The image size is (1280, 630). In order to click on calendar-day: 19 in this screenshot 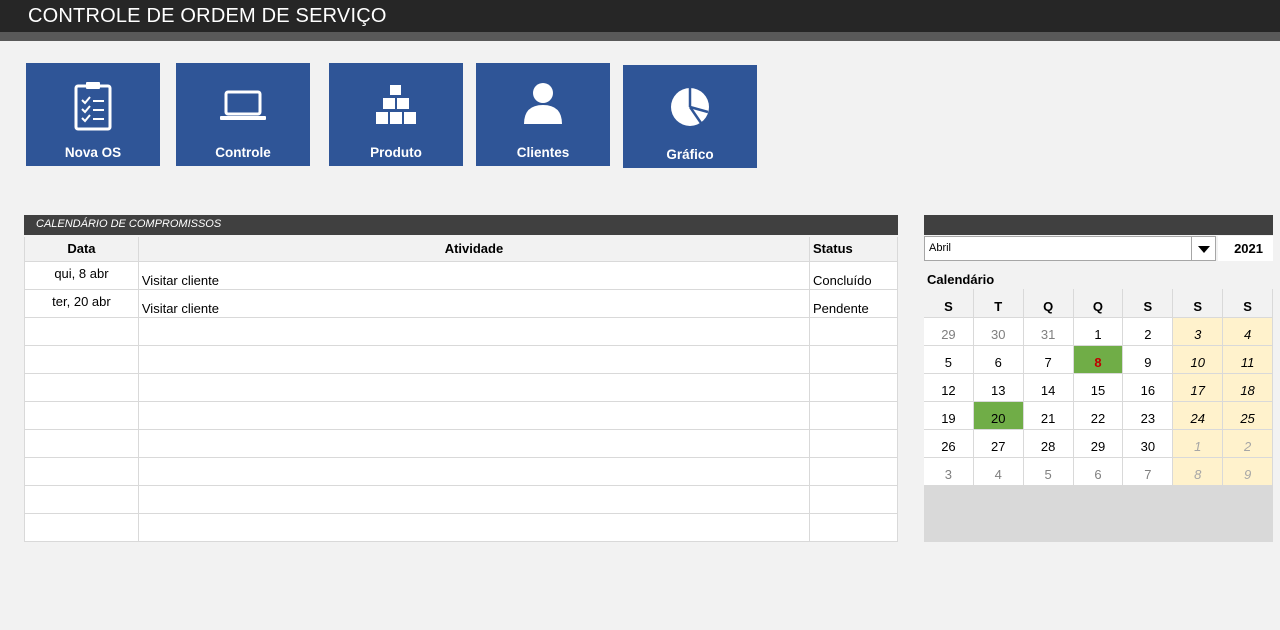, I will do `click(949, 416)`.